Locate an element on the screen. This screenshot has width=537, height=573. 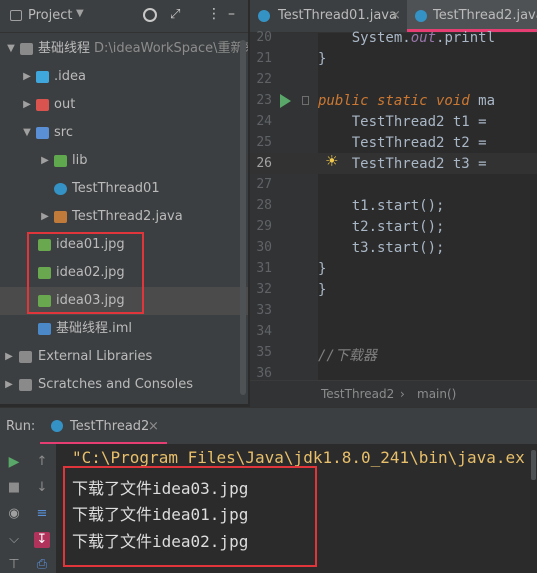
tab-label: TestThread01.java is located at coordinates (337, 15).